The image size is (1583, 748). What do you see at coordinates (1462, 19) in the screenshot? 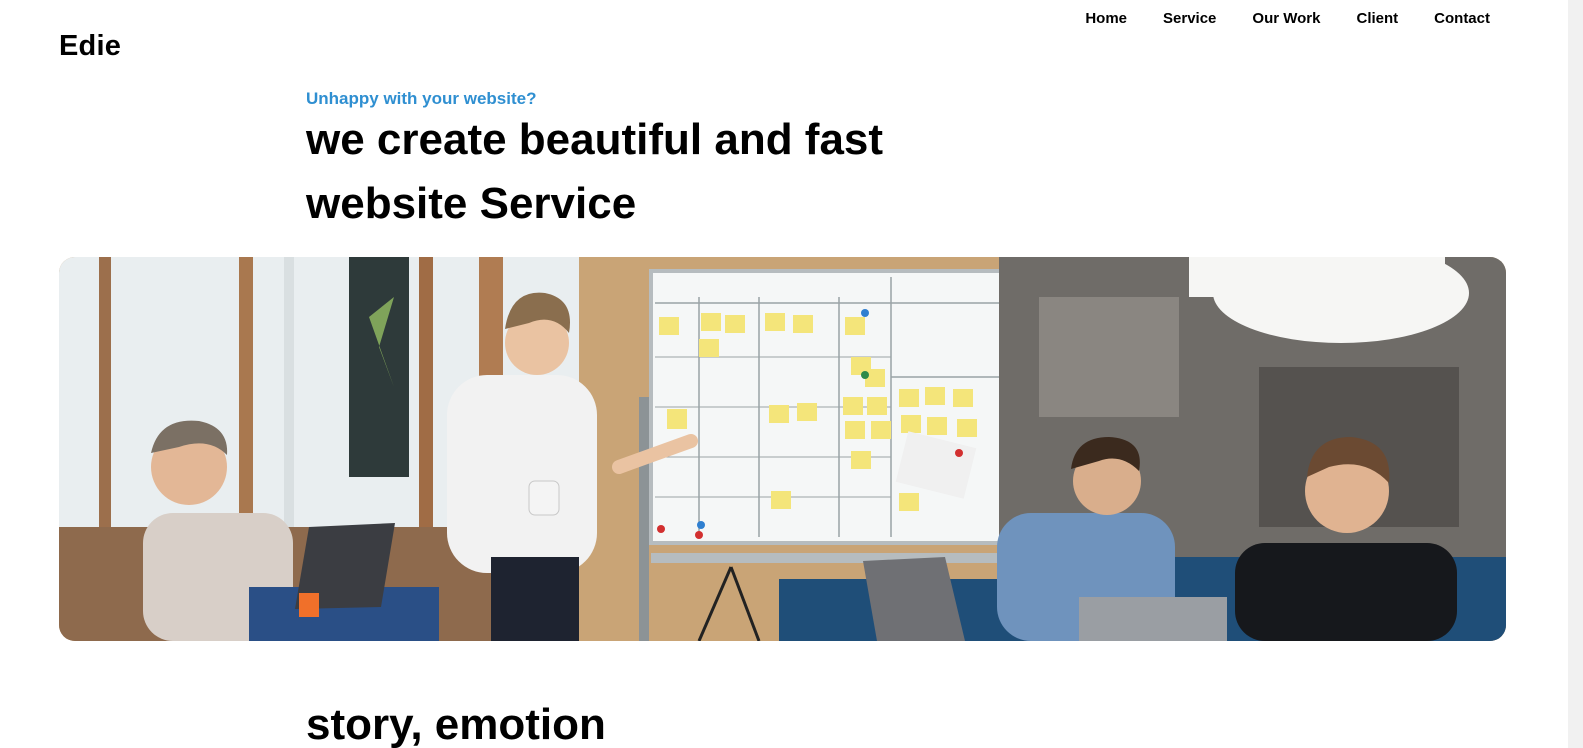
I see `nav-contact: Contact` at bounding box center [1462, 19].